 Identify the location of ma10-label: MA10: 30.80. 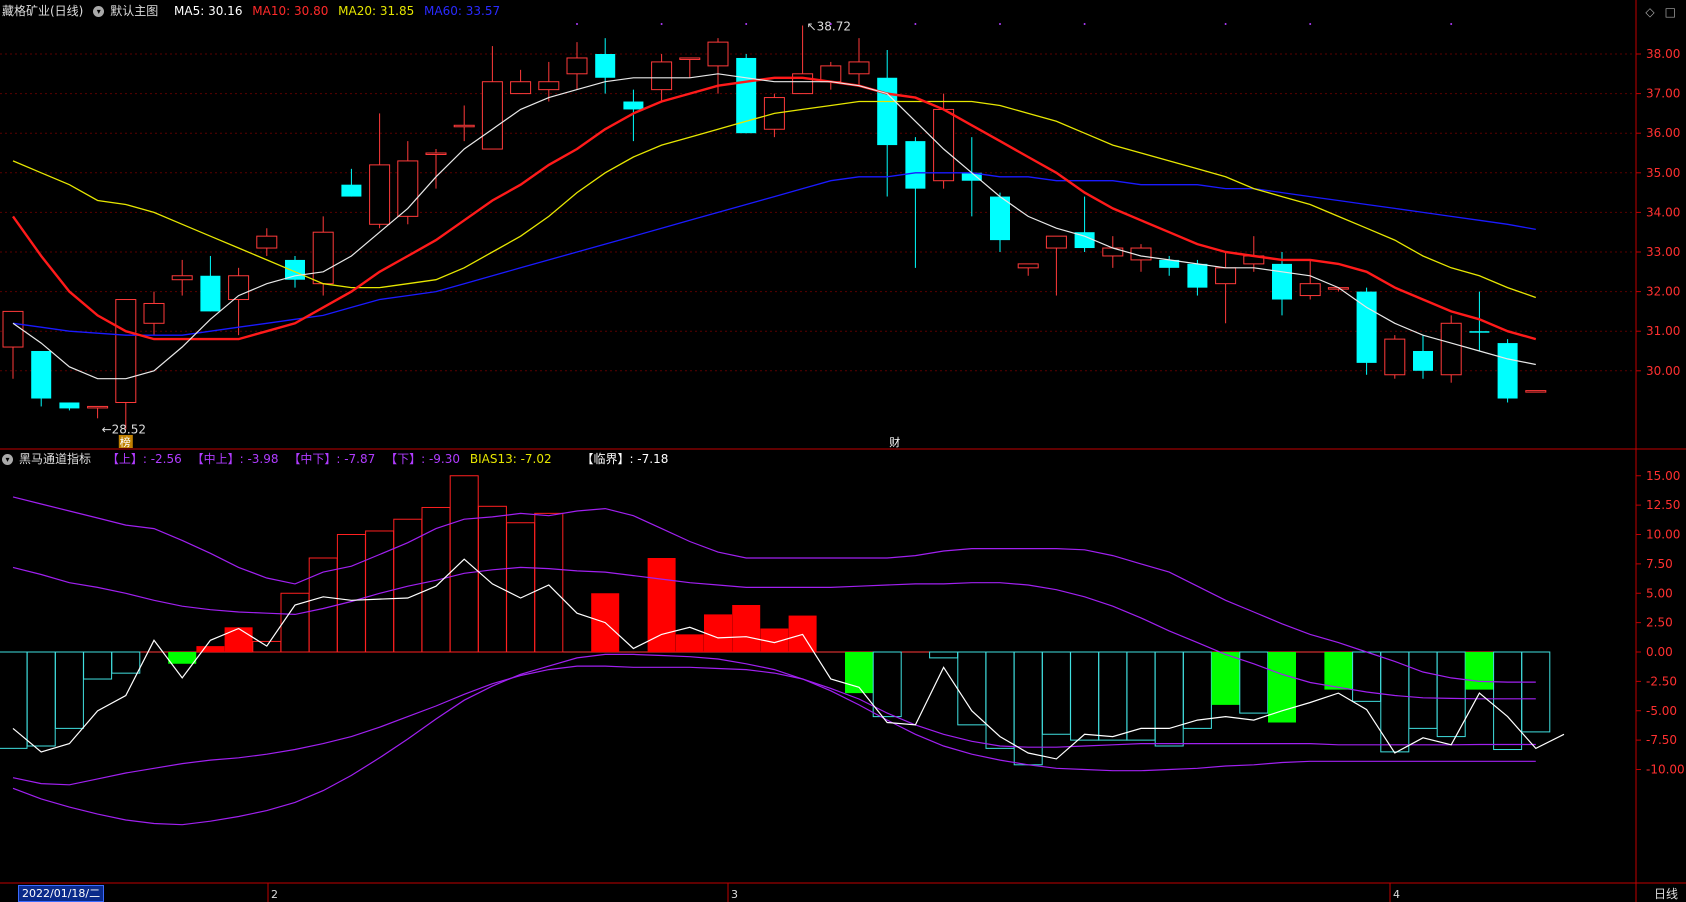
(290, 11).